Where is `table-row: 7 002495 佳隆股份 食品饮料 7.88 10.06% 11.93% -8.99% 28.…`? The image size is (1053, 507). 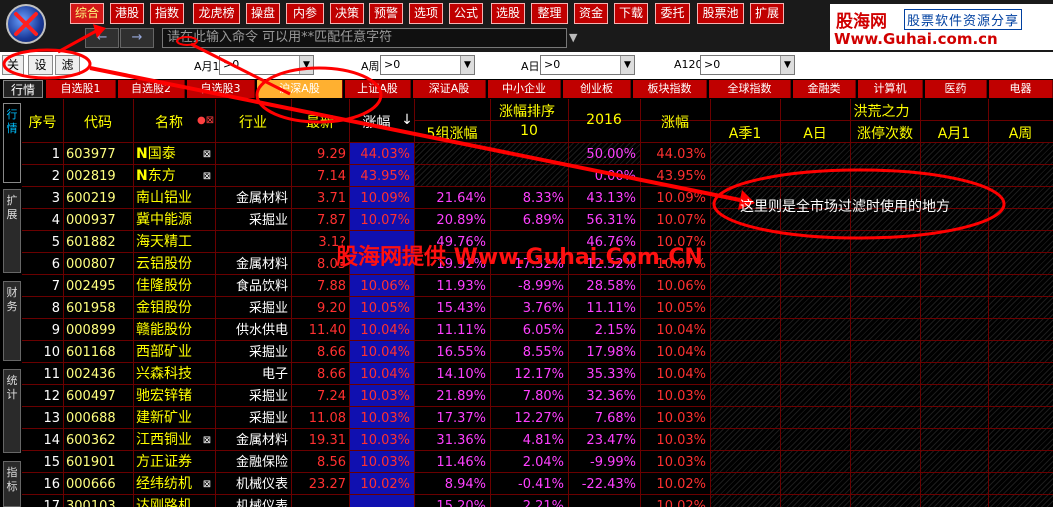
table-row: 7 002495 佳隆股份 食品饮料 7.88 10.06% 11.93% -8.99% 28.… is located at coordinates (537, 286).